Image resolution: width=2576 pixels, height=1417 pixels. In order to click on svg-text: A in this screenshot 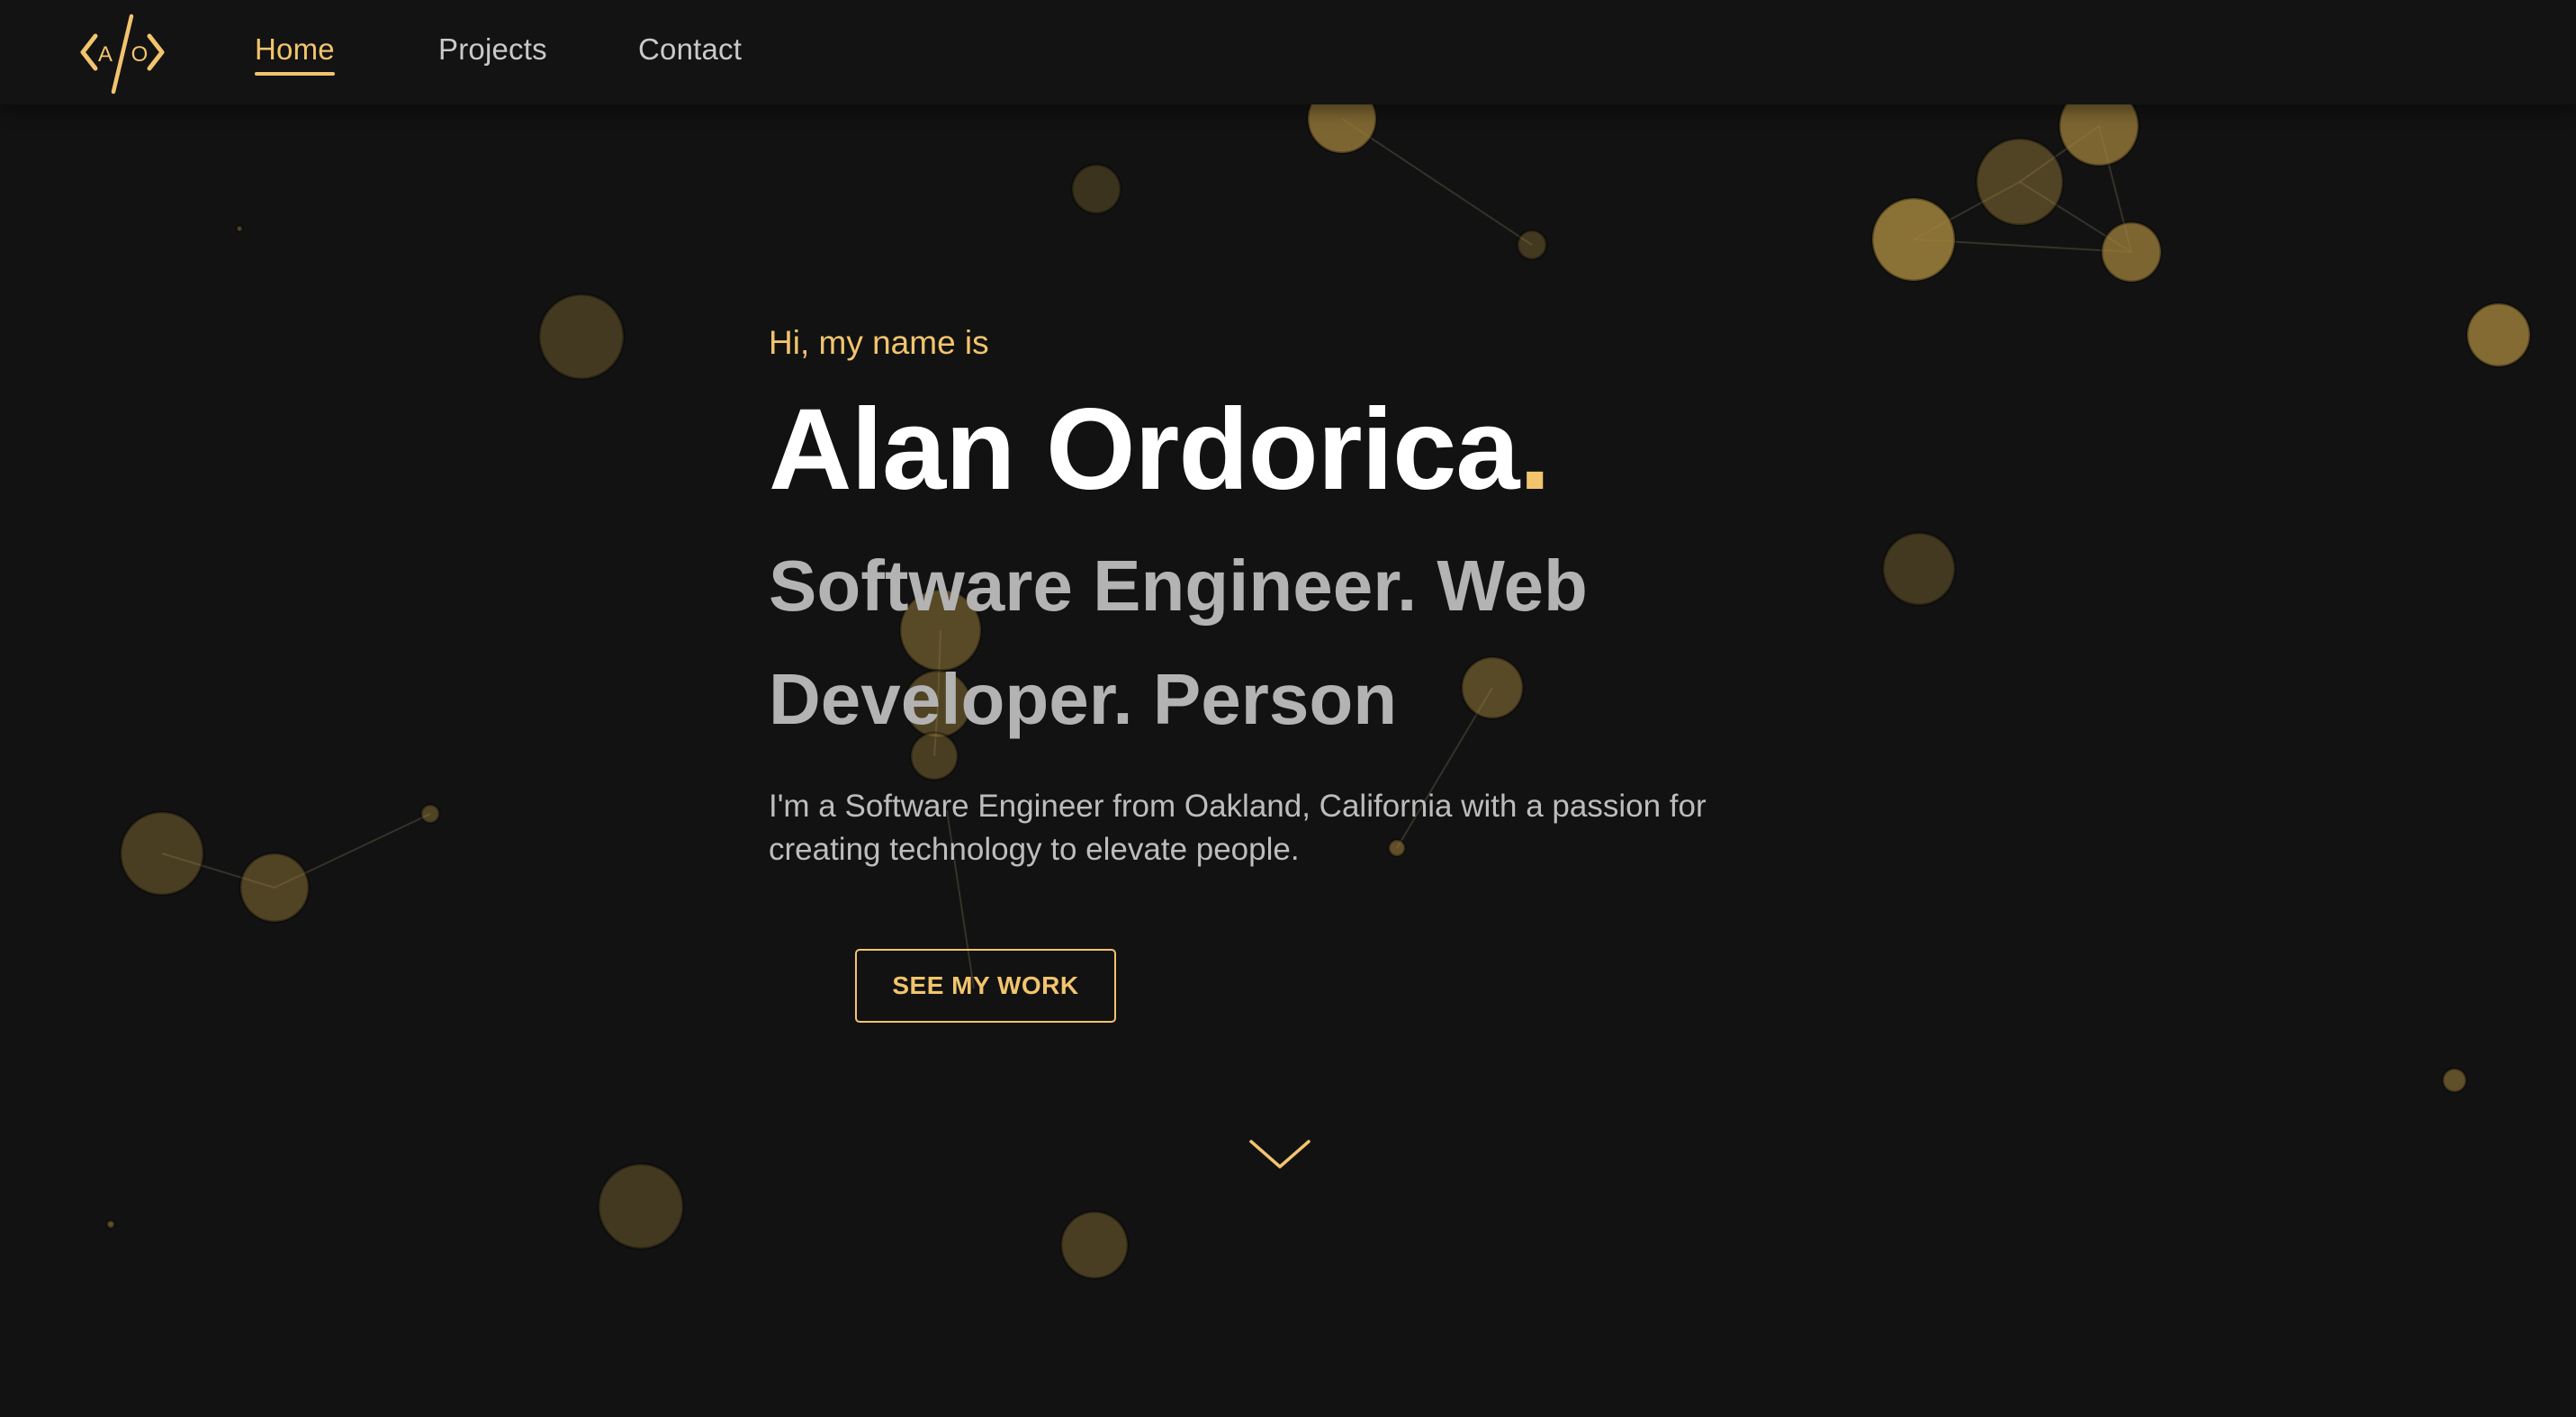, I will do `click(105, 54)`.